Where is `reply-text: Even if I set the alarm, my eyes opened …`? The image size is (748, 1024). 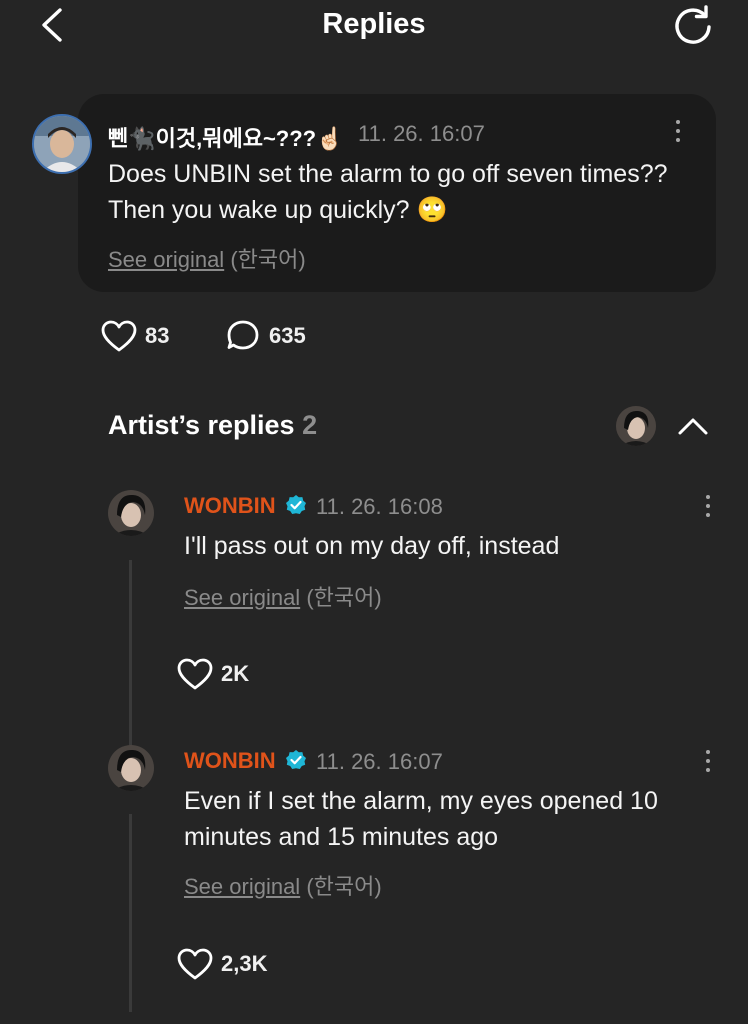 reply-text: Even if I set the alarm, my eyes opened … is located at coordinates (421, 819).